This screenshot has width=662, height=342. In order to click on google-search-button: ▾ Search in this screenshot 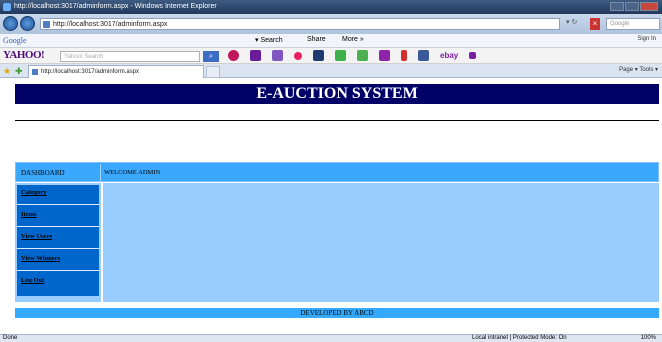, I will do `click(269, 40)`.